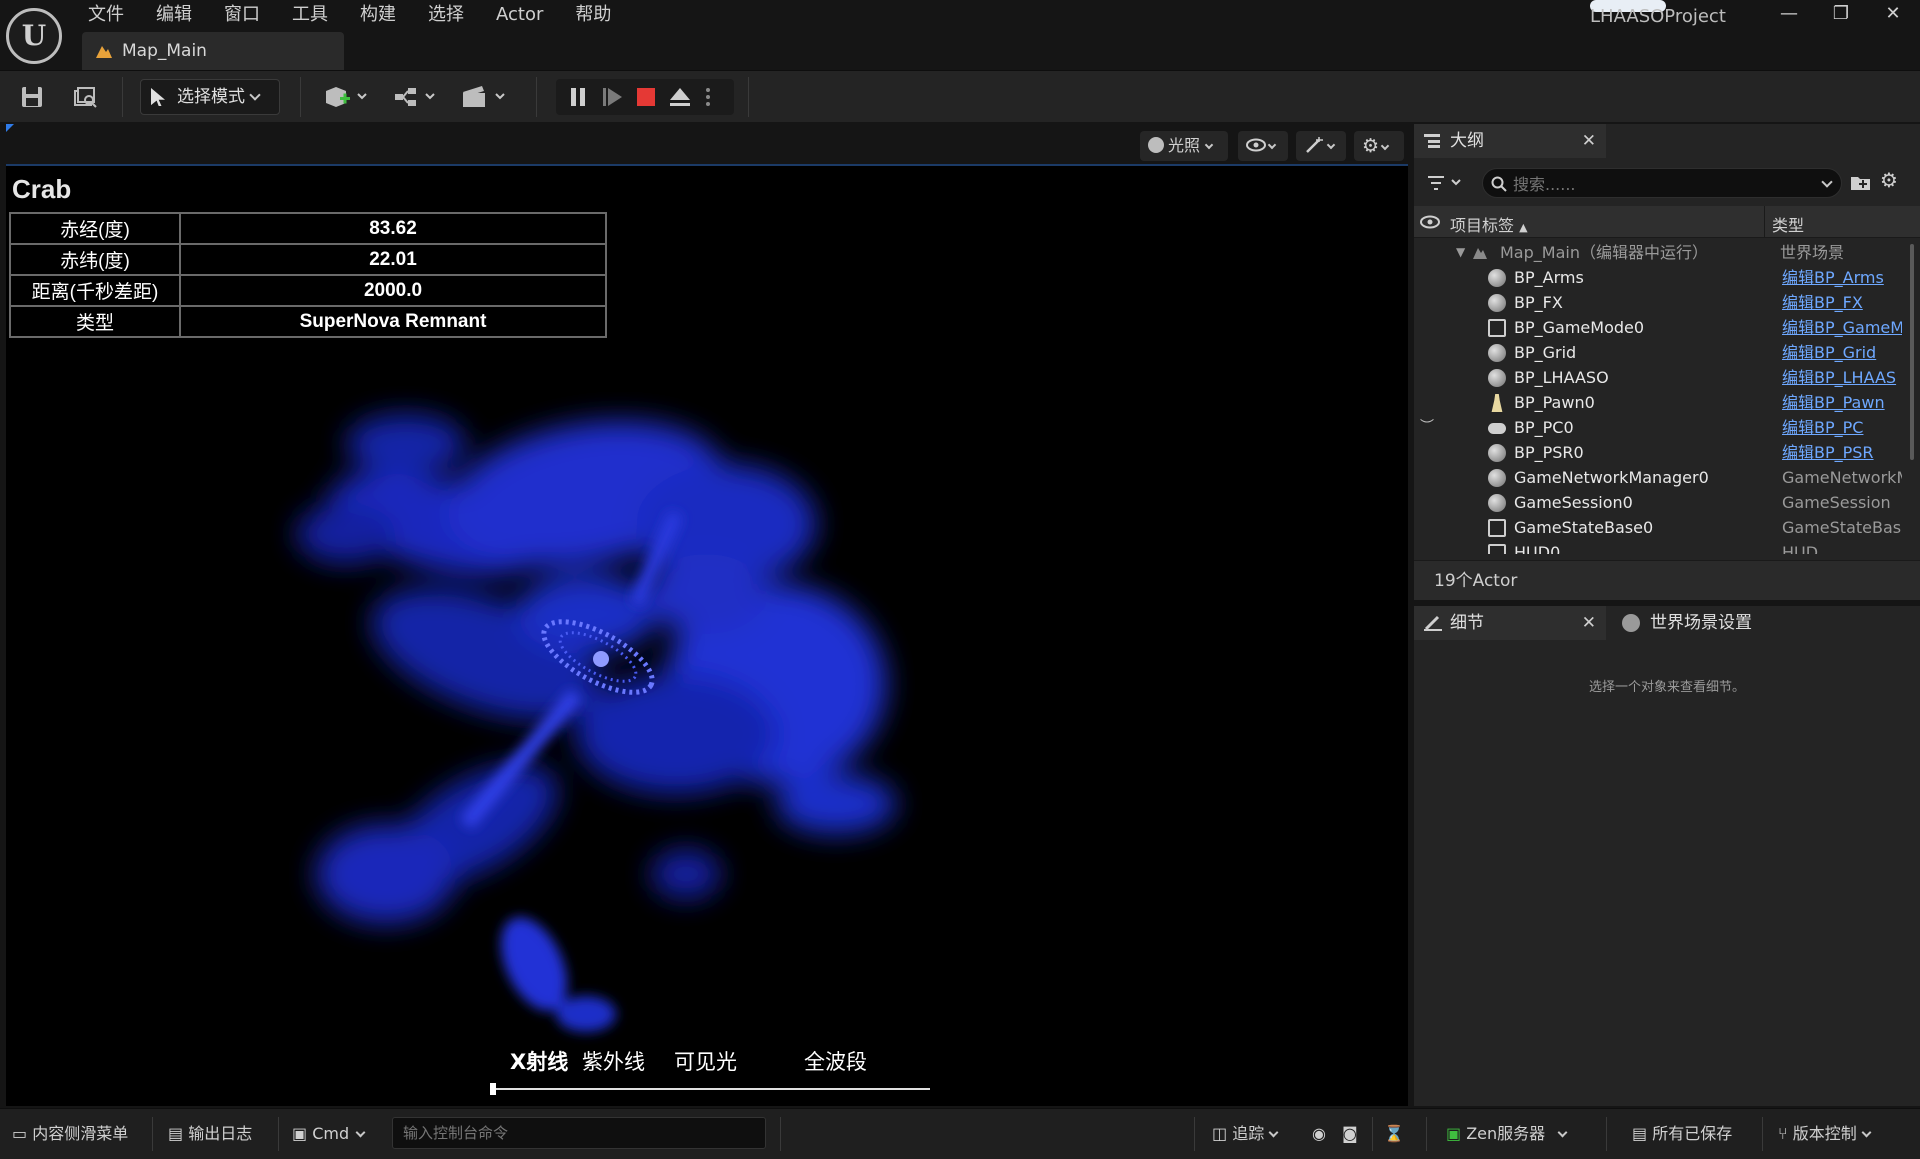 Image resolution: width=1920 pixels, height=1159 pixels. Describe the element at coordinates (1789, 15) in the screenshot. I see `minimize-button: —` at that location.